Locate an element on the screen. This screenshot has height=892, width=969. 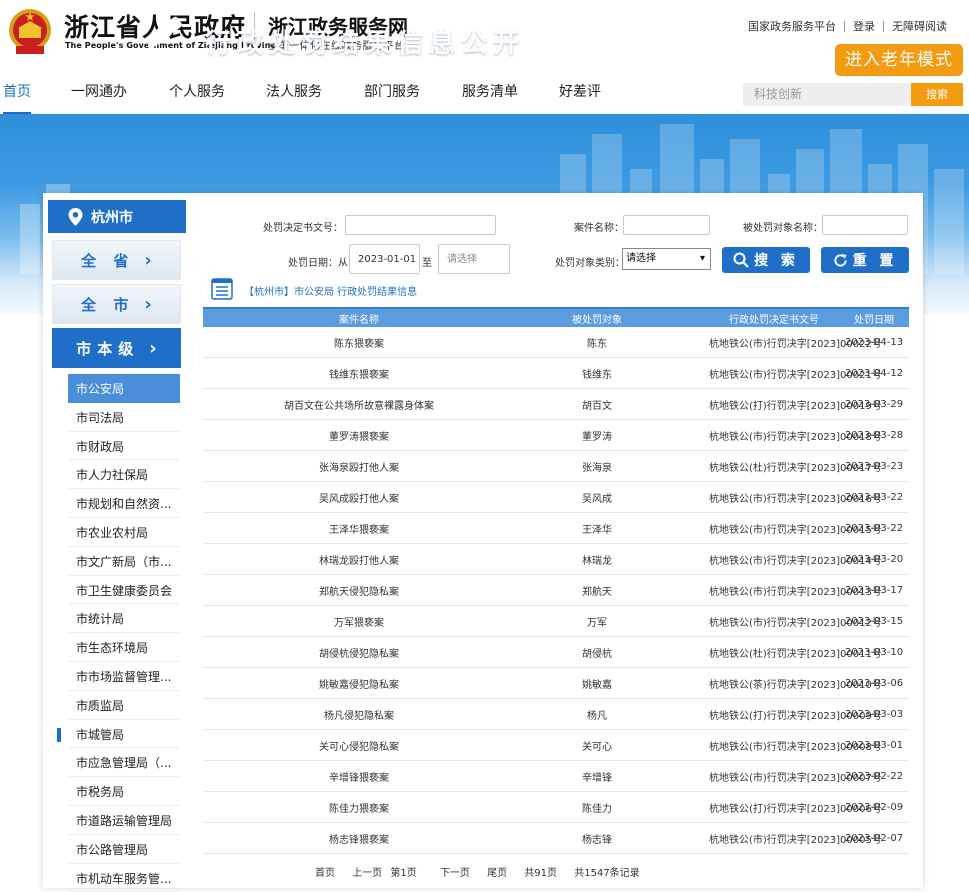
nav-service-list: 服务清单 is located at coordinates (490, 97).